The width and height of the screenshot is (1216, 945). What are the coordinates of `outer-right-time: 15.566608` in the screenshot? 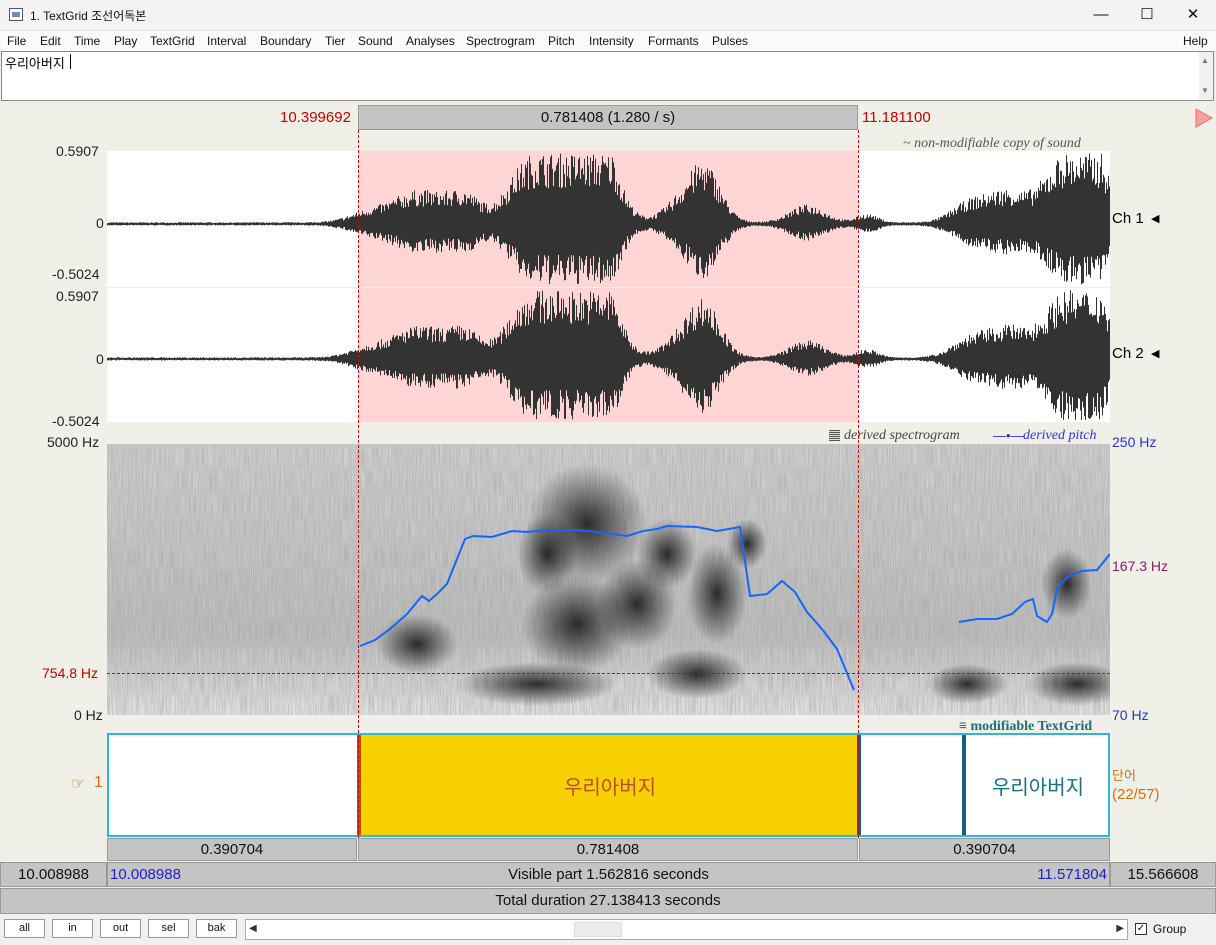 It's located at (1163, 874).